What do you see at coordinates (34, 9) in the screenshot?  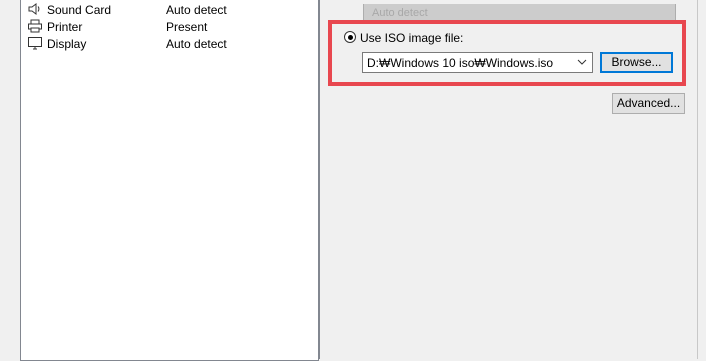 I see `speaker-icon` at bounding box center [34, 9].